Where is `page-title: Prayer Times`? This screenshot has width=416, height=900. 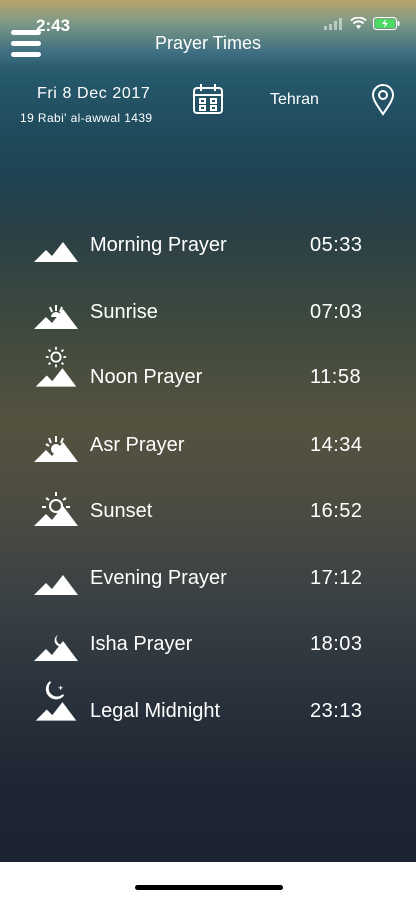 page-title: Prayer Times is located at coordinates (208, 43).